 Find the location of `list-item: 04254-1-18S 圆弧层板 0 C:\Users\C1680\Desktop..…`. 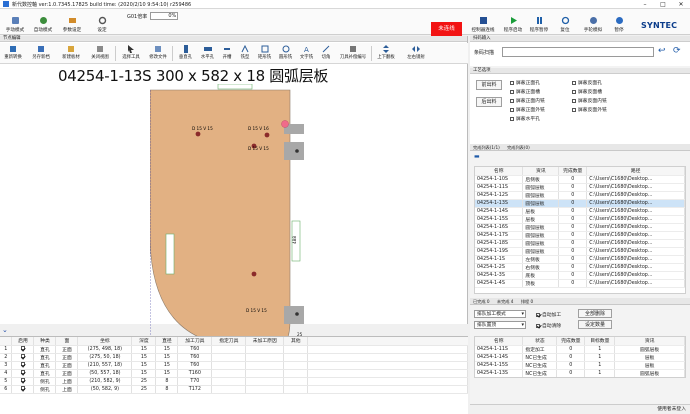

list-item: 04254-1-18S 圆弧层板 0 C:\Users\C1680\Desktop..… is located at coordinates (580, 243).